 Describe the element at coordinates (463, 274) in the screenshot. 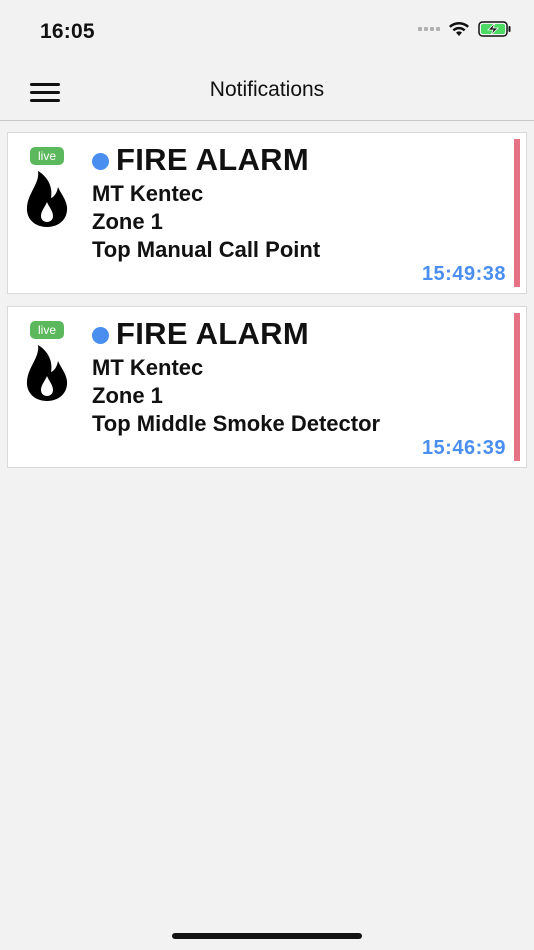

I see `notification-time: 15:49:38` at that location.